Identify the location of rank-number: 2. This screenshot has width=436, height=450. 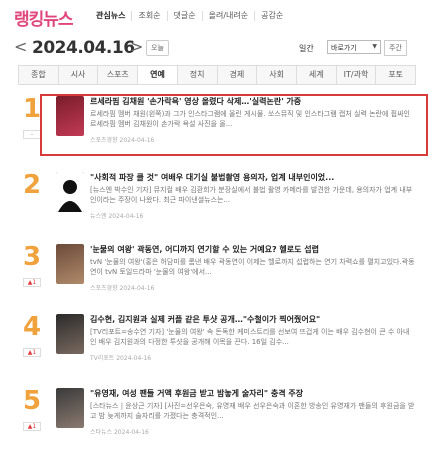
(32, 185).